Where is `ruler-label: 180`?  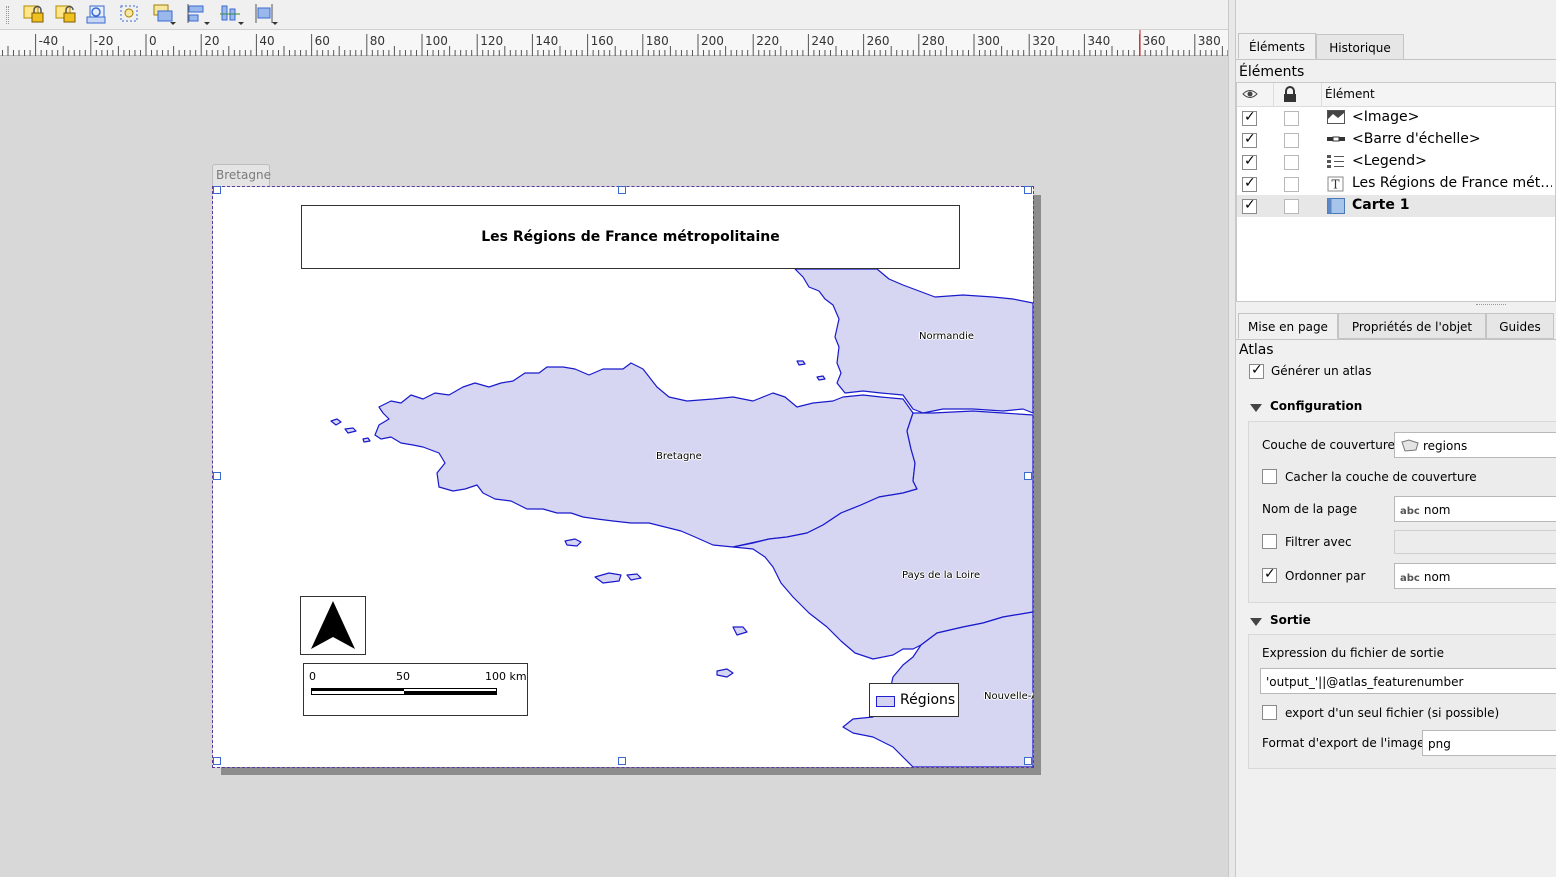
ruler-label: 180 is located at coordinates (657, 41).